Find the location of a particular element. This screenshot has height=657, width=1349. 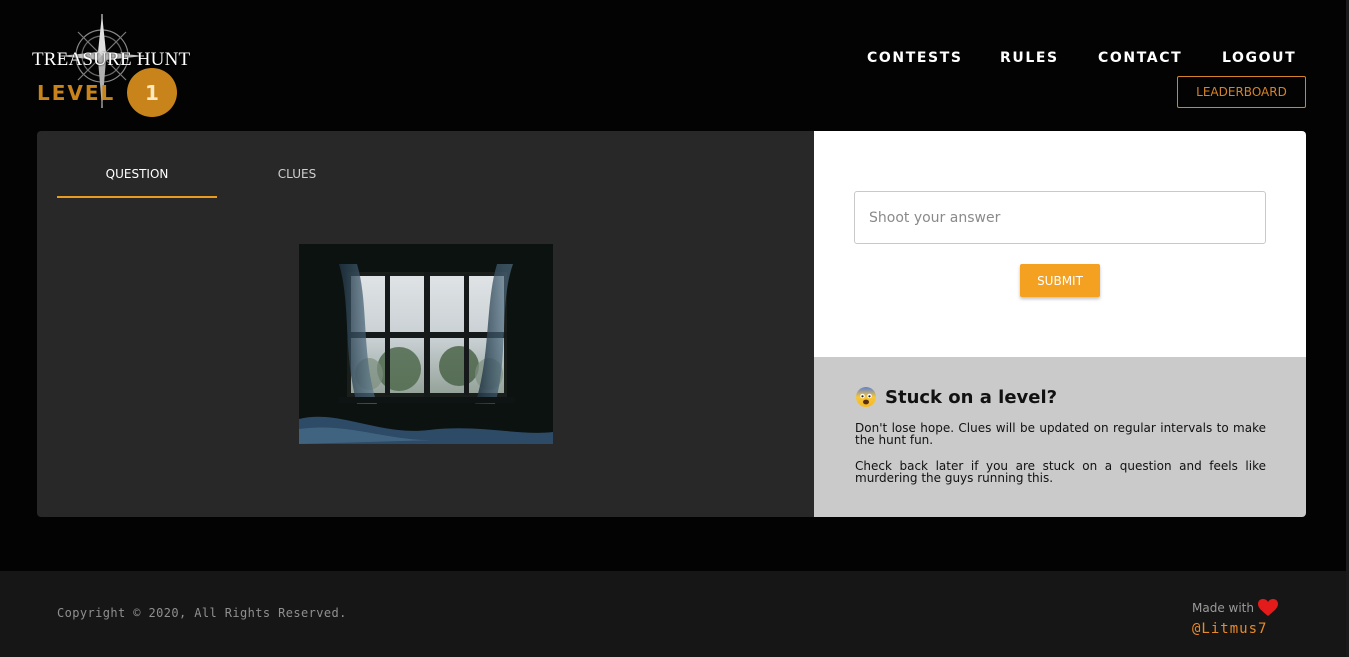

heart-icon is located at coordinates (1267, 607).